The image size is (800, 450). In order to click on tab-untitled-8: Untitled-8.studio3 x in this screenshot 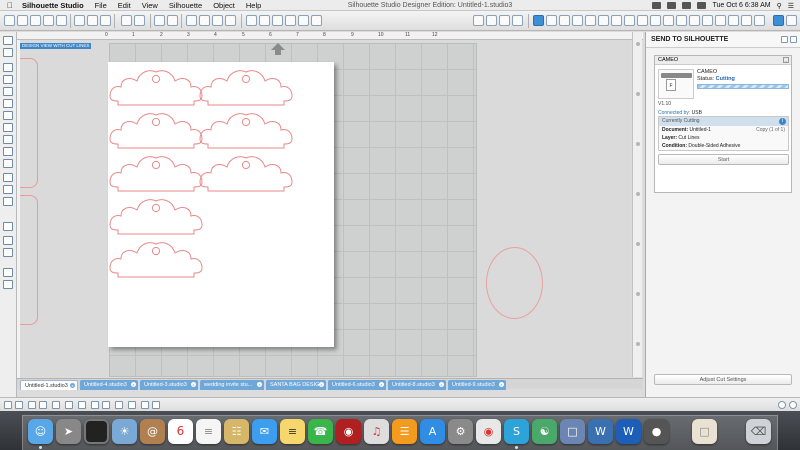, I will do `click(417, 385)`.